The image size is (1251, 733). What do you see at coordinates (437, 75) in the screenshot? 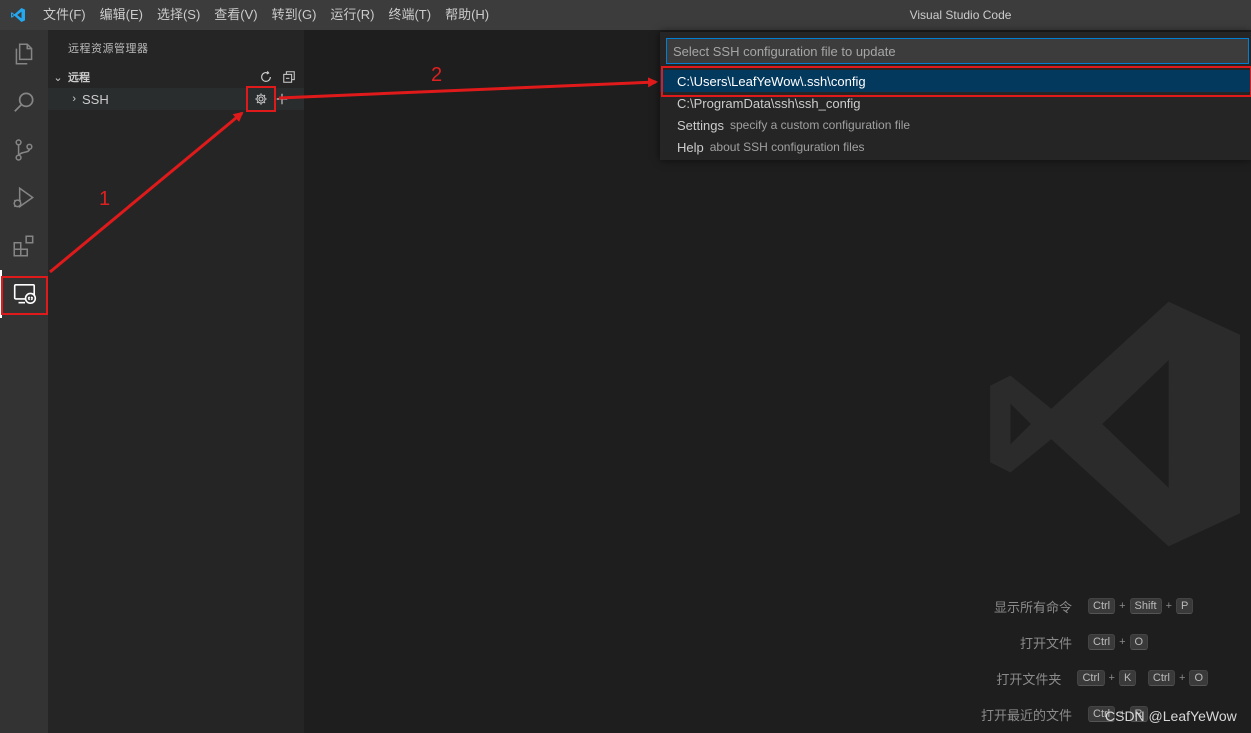
I see `annotation-number-2: 2` at bounding box center [437, 75].